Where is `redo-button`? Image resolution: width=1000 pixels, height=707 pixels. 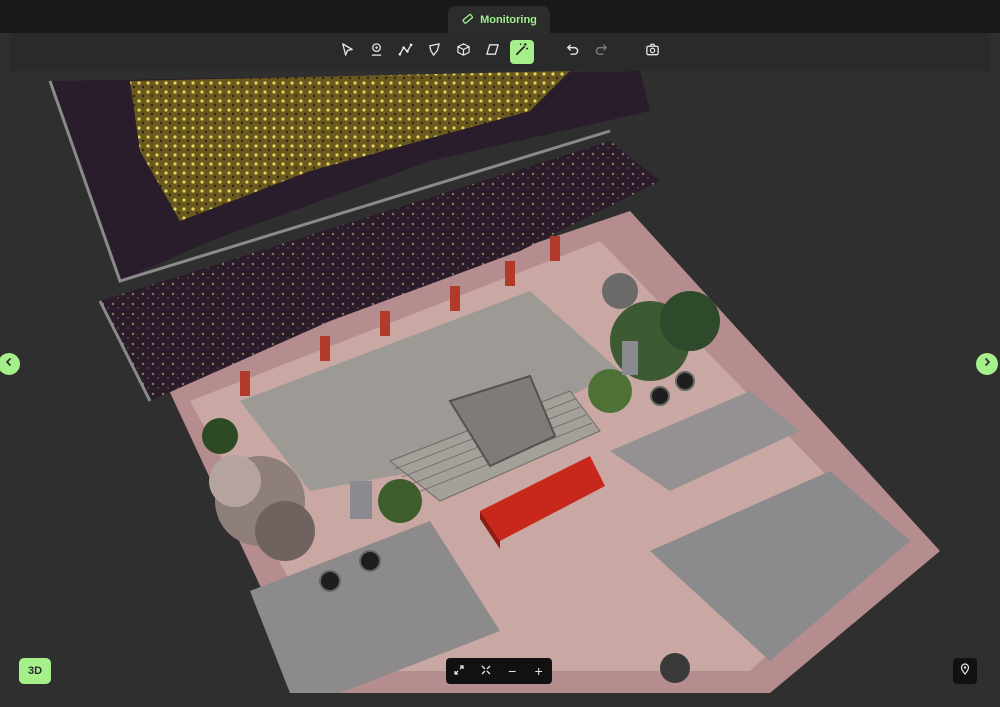 redo-button is located at coordinates (602, 52).